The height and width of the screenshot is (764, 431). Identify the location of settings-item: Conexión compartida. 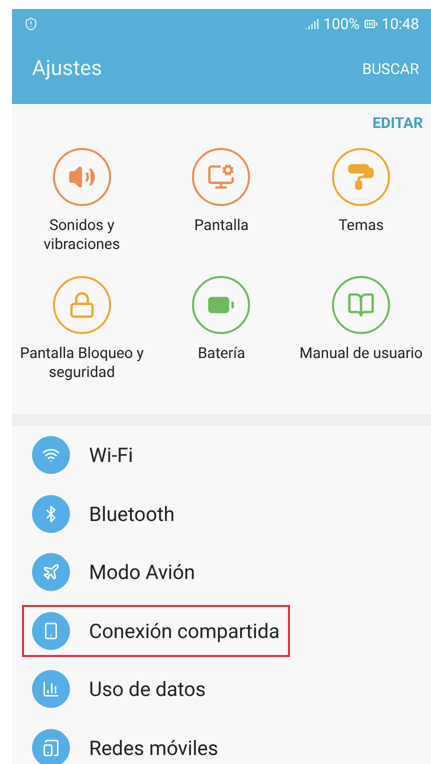
(156, 630).